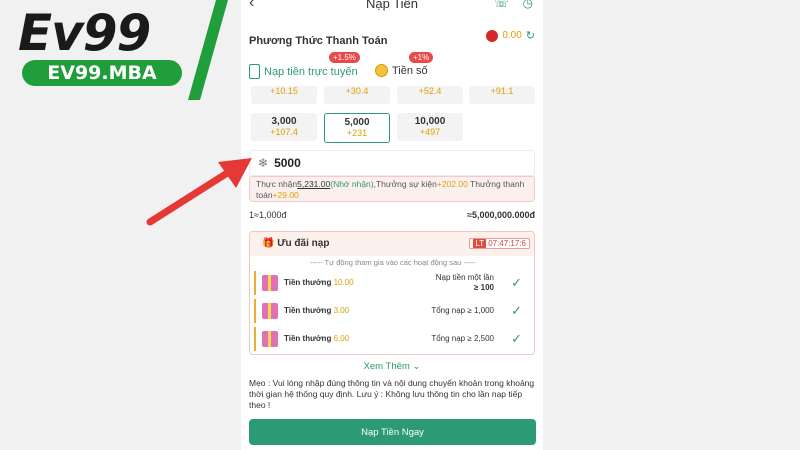  Describe the element at coordinates (452, 184) in the screenshot. I see `event-bonus: +202.00` at that location.